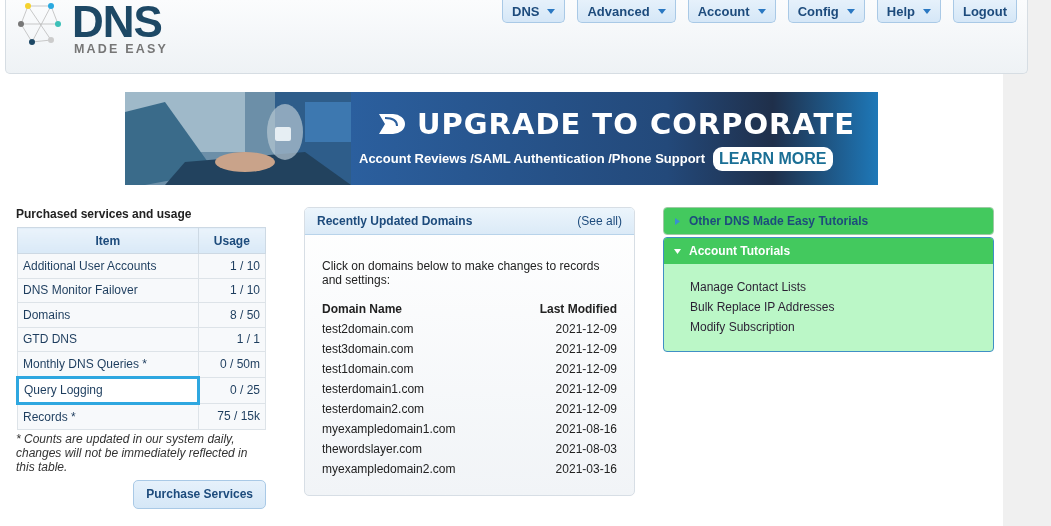 The image size is (1051, 526). Describe the element at coordinates (828, 287) in the screenshot. I see `tutorial-link: Manage Contact Lists` at that location.